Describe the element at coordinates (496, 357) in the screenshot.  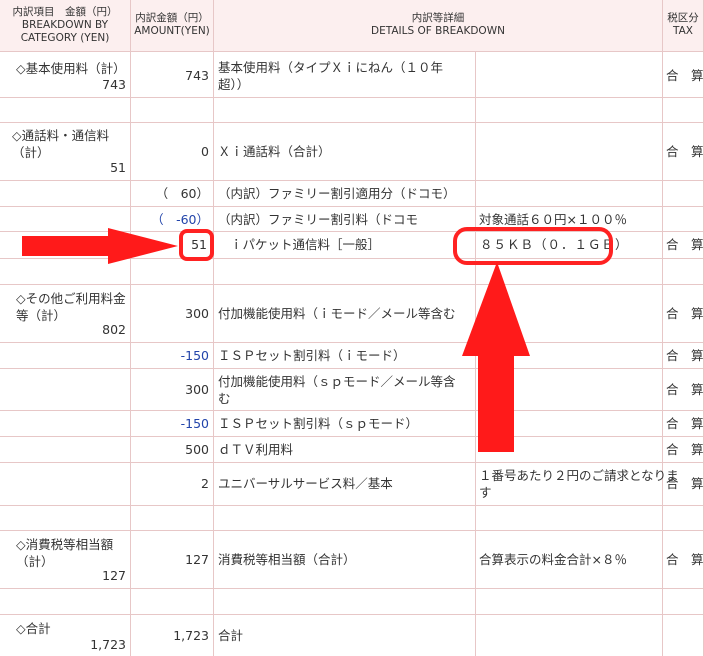
I see `red-arrow-up-icon` at that location.